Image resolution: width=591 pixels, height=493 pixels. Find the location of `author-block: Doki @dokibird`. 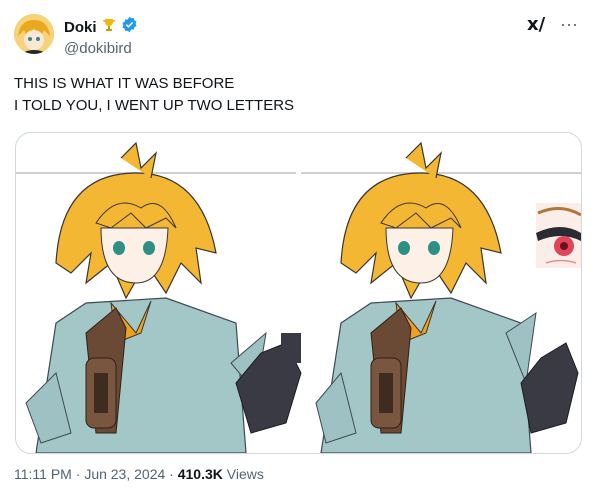

author-block: Doki @dokibird is located at coordinates (101, 37).